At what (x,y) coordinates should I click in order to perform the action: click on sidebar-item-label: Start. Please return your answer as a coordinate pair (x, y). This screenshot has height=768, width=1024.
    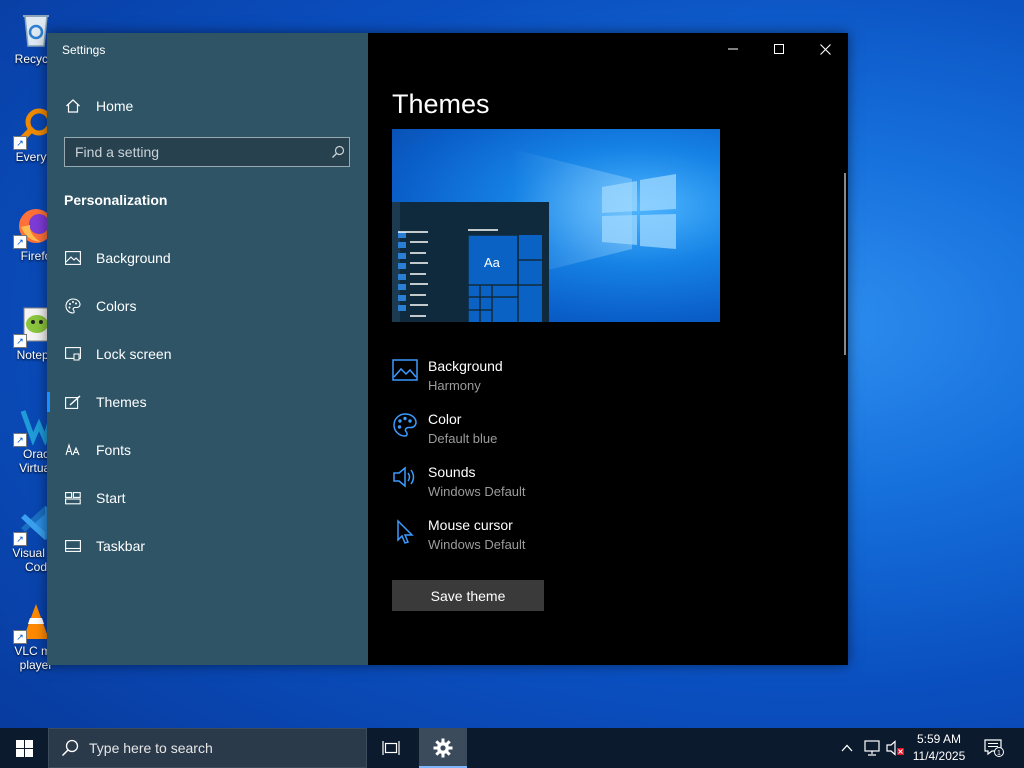
    Looking at the image, I should click on (111, 498).